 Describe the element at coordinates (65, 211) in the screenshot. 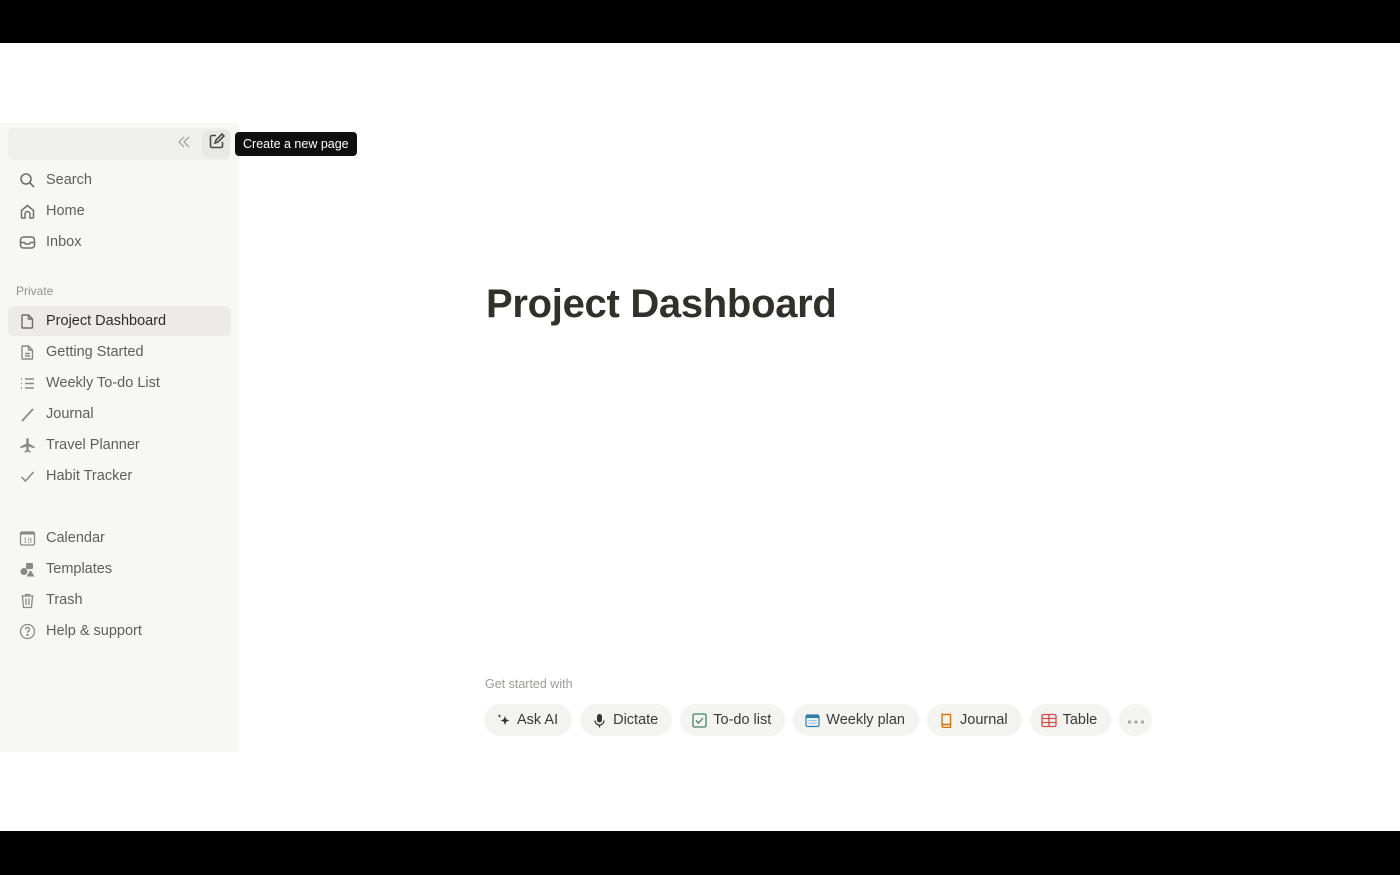

I see `sidebar-item-label: Home` at that location.